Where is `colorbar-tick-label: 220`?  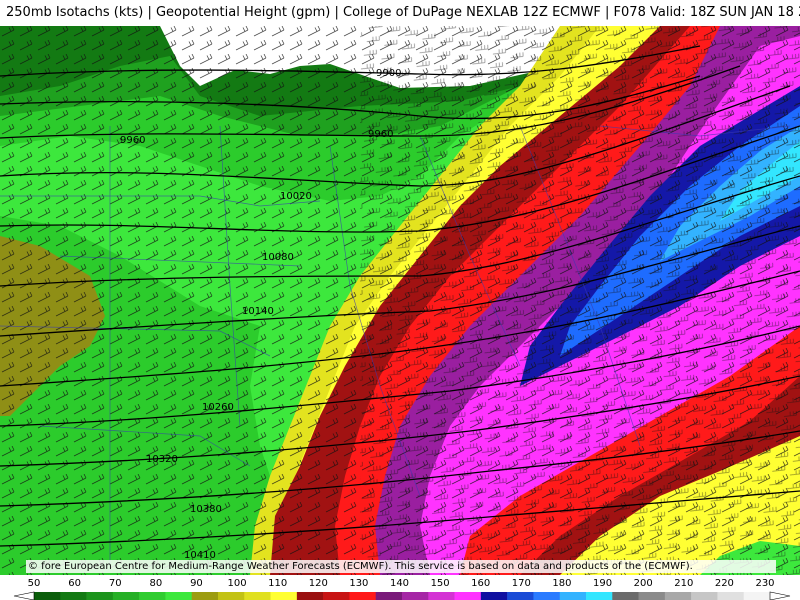 colorbar-tick-label: 220 is located at coordinates (724, 583).